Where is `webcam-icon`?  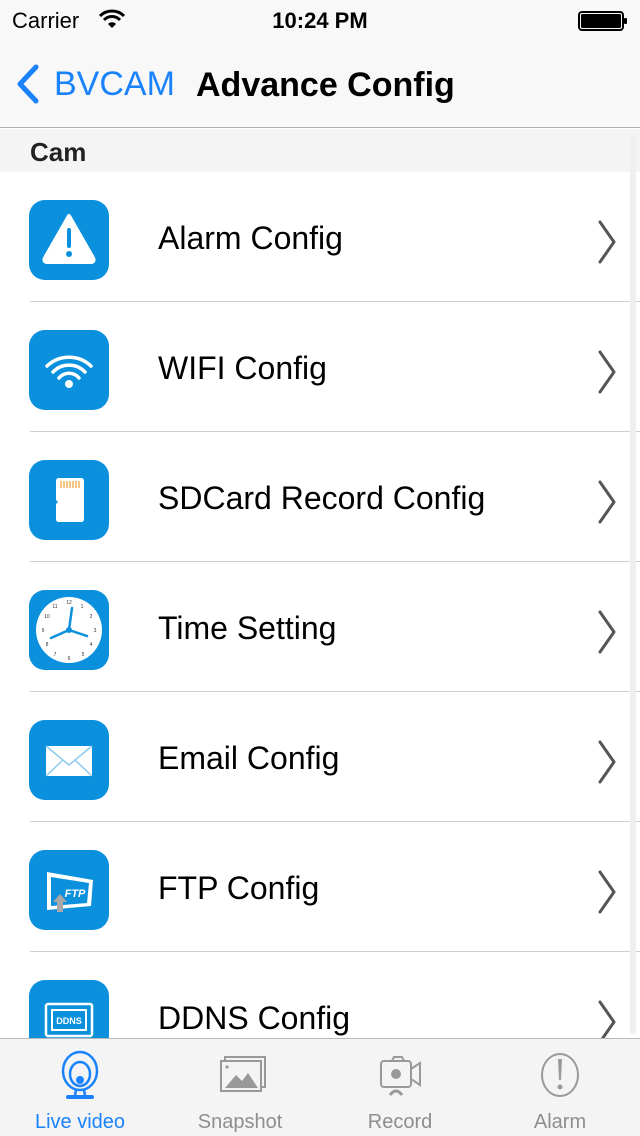 webcam-icon is located at coordinates (80, 1074).